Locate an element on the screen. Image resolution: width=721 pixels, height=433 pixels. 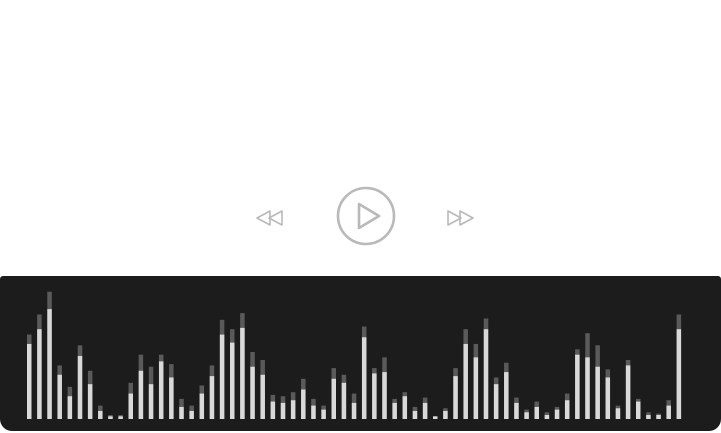
fast-forward-button is located at coordinates (460, 218).